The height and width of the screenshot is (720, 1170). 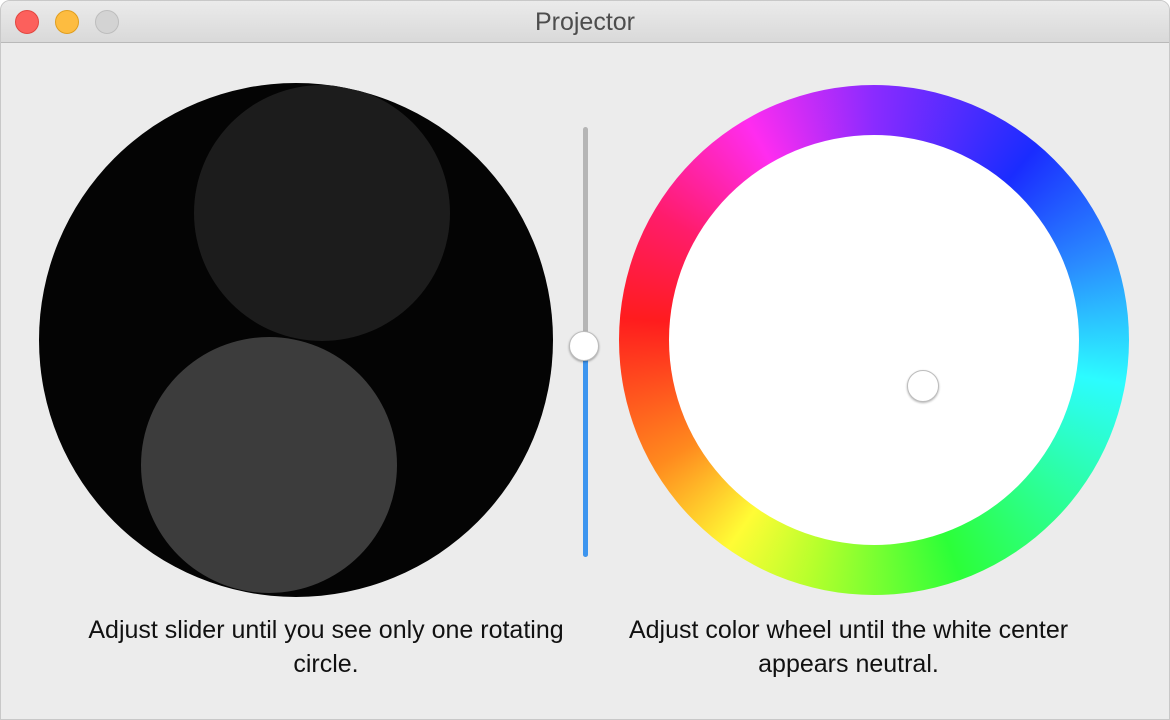 I want to click on slider-fill, so click(x=585, y=451).